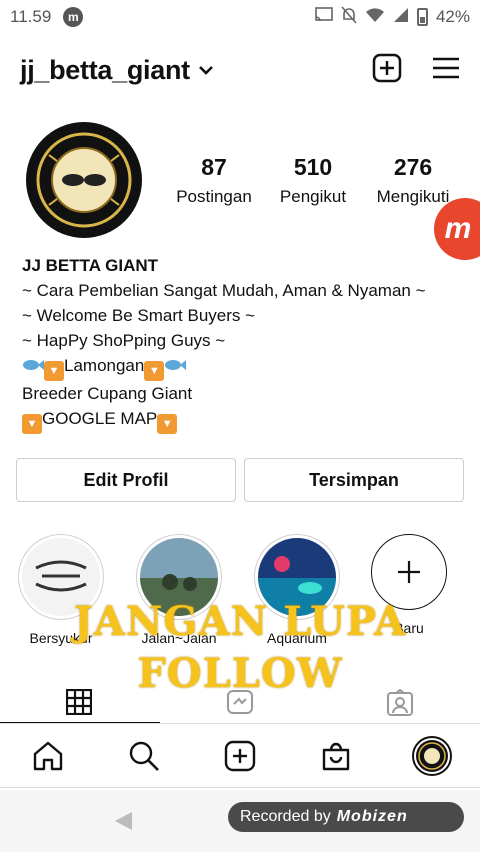 This screenshot has height=852, width=480. Describe the element at coordinates (247, 420) in the screenshot. I see `bio-map-link: ▼ GOOGLE MAP ▼` at that location.